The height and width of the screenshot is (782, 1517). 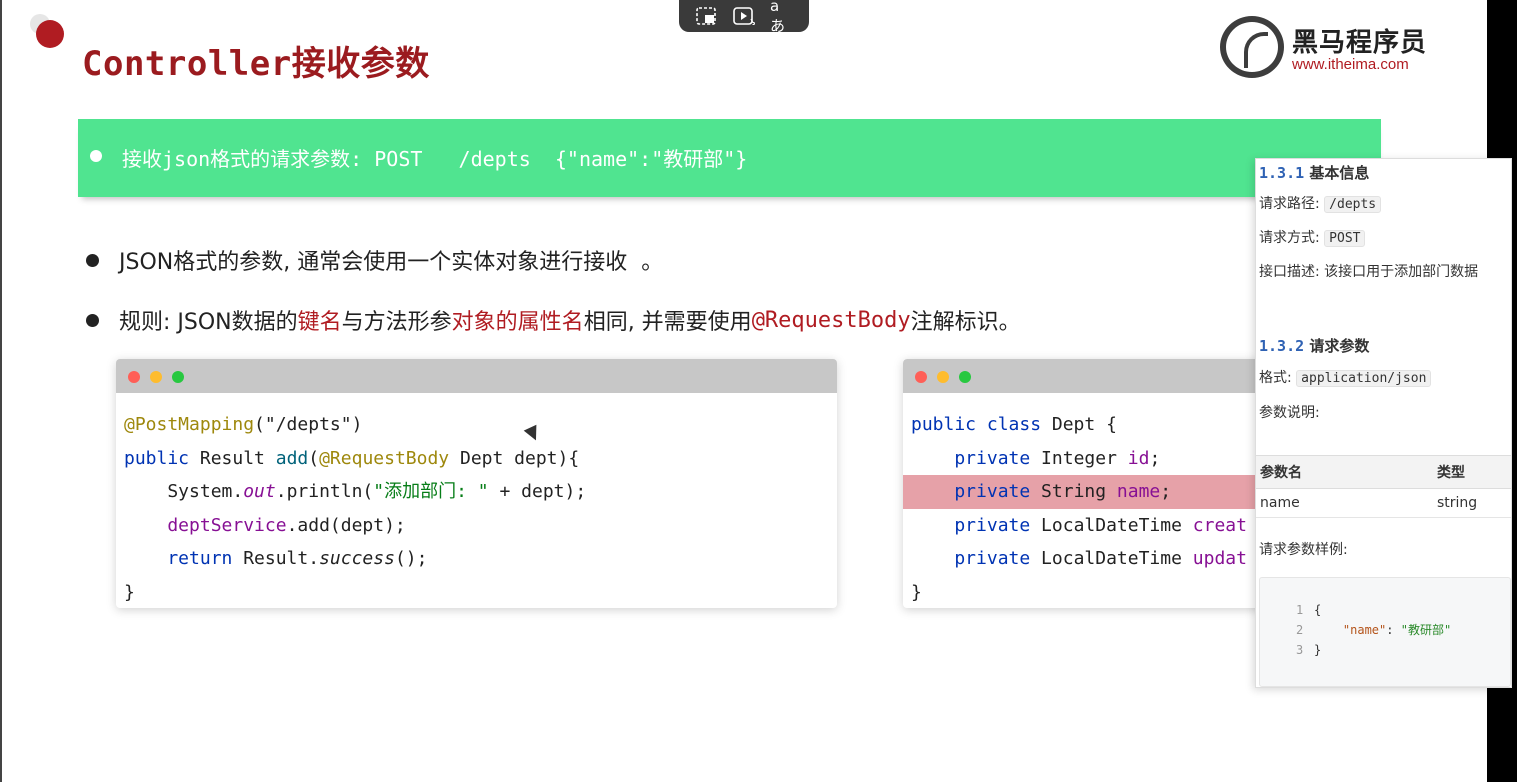 I want to click on video-toolbar: aあ, so click(x=744, y=17).